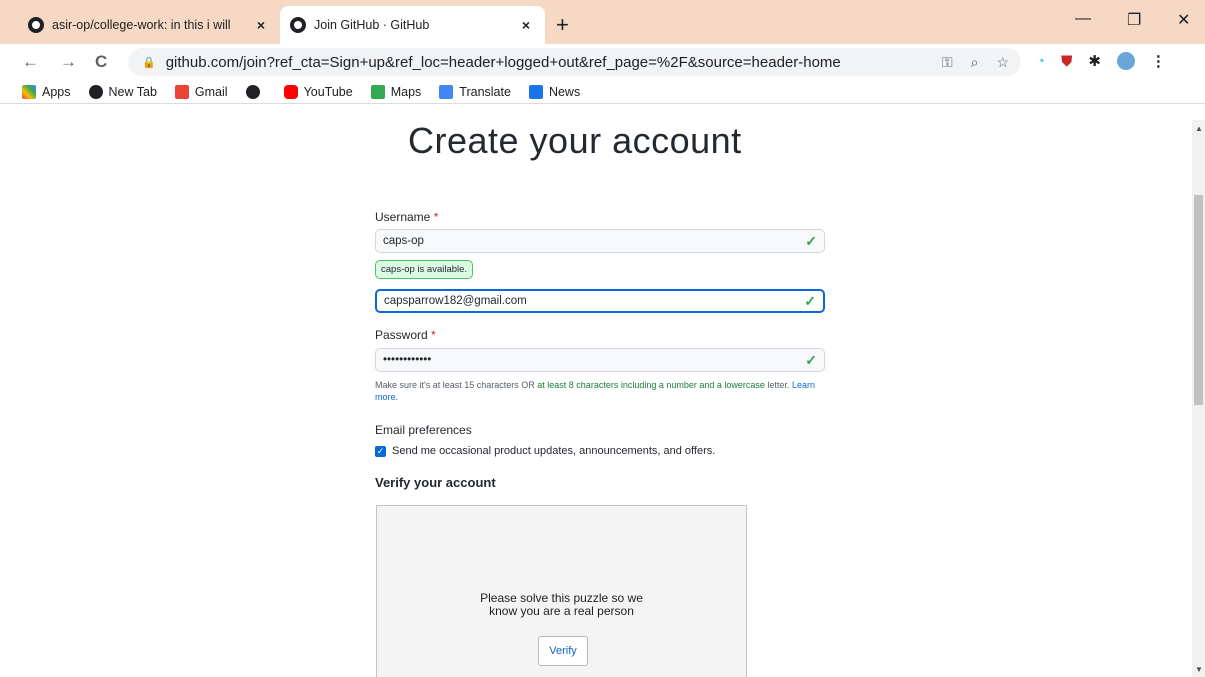 Image resolution: width=1205 pixels, height=677 pixels. What do you see at coordinates (29, 91) in the screenshot?
I see `apps-grid-icon` at bounding box center [29, 91].